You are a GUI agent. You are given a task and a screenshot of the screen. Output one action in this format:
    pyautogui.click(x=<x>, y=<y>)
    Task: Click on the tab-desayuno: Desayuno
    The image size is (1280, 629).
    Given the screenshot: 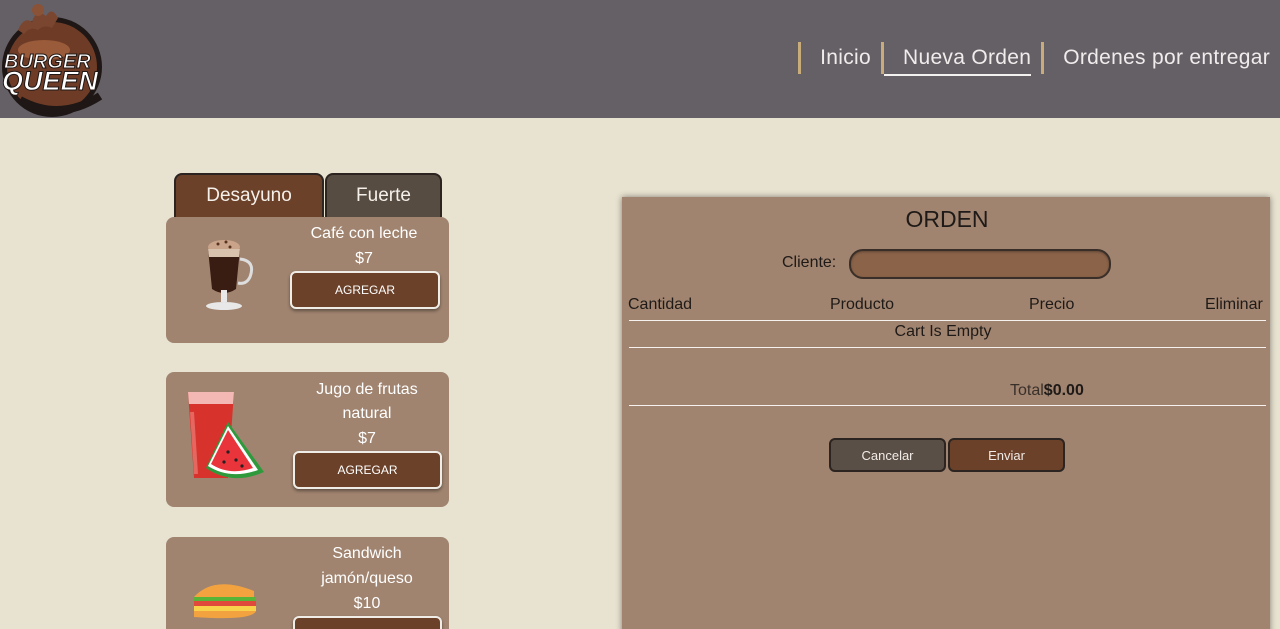 What is the action you would take?
    pyautogui.click(x=249, y=195)
    